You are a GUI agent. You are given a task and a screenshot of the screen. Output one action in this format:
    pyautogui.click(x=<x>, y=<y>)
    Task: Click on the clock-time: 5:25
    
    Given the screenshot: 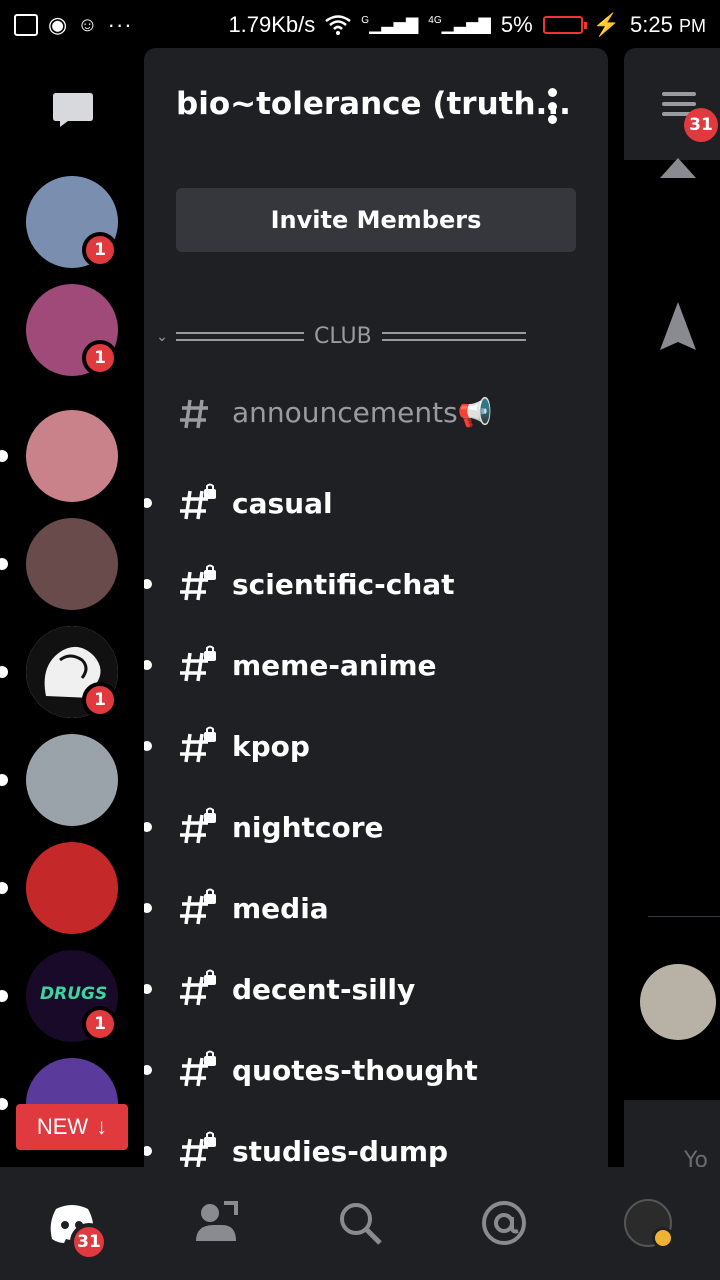 What is the action you would take?
    pyautogui.click(x=651, y=24)
    